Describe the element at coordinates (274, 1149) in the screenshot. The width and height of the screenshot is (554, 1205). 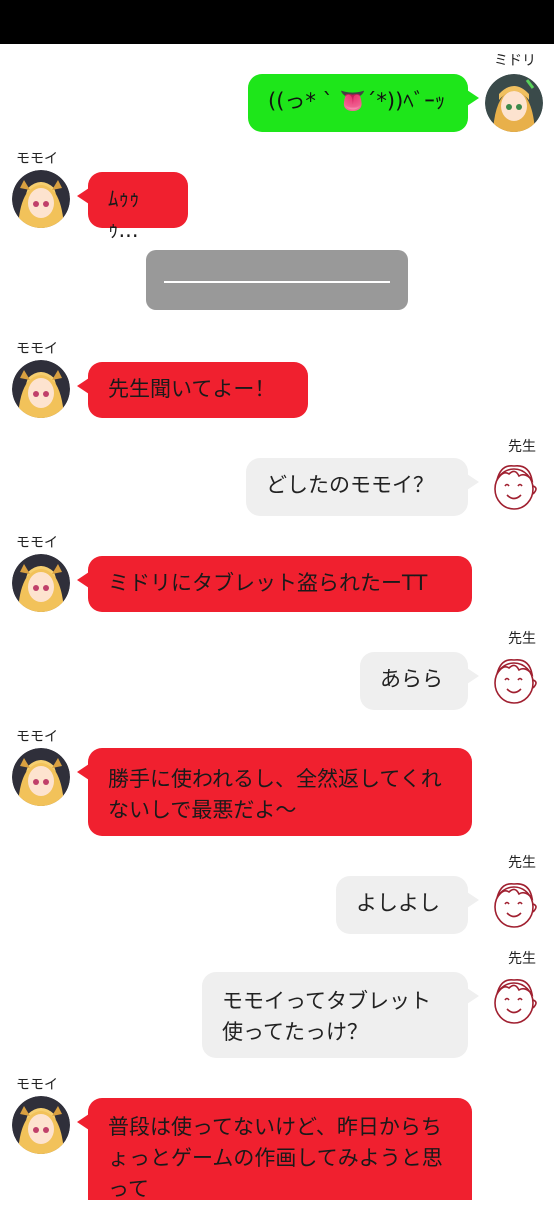
I see `message-bubble-10: 普段は使ってないけど、昨日からちょっとゲームの作画してみようと思って` at that location.